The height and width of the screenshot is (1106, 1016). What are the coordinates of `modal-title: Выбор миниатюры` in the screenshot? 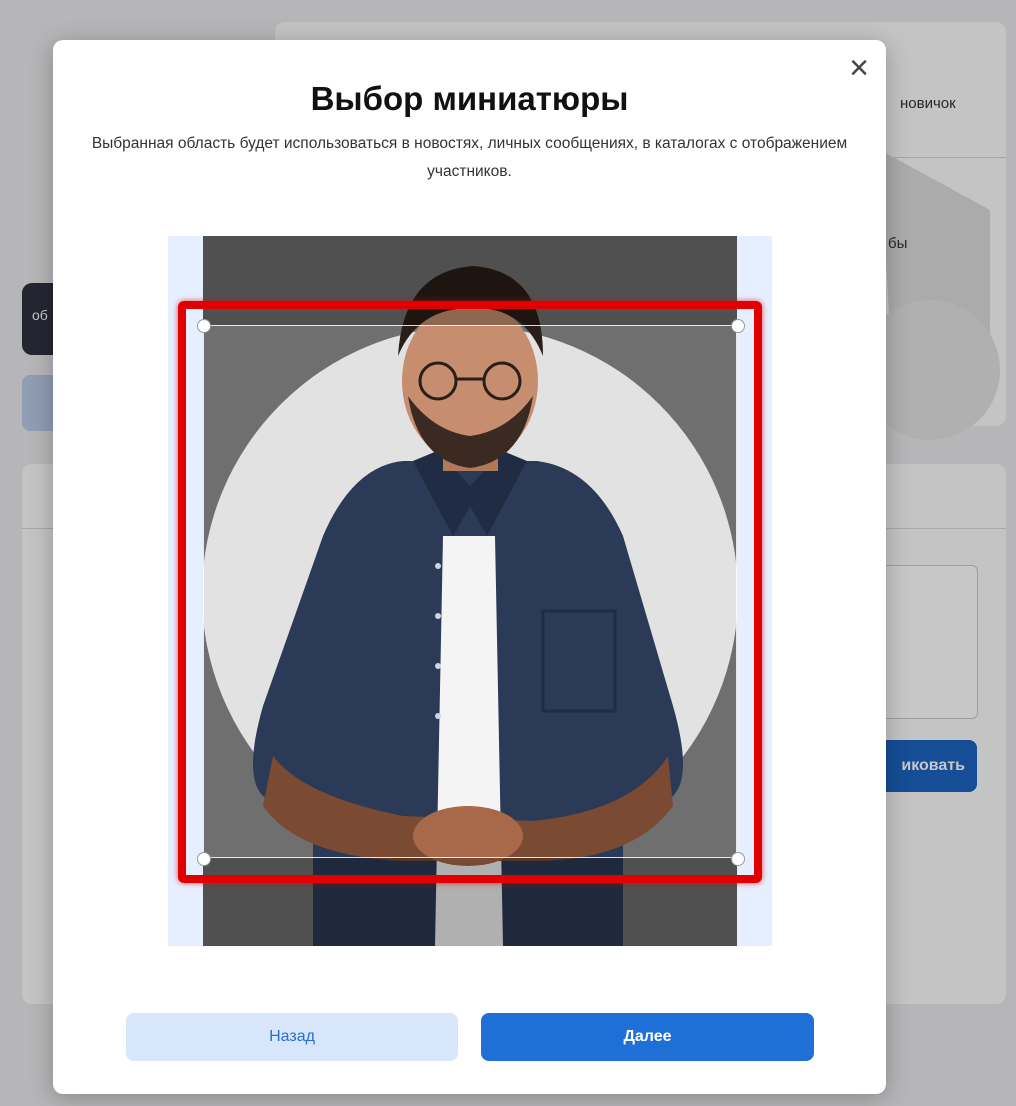 It's located at (469, 98).